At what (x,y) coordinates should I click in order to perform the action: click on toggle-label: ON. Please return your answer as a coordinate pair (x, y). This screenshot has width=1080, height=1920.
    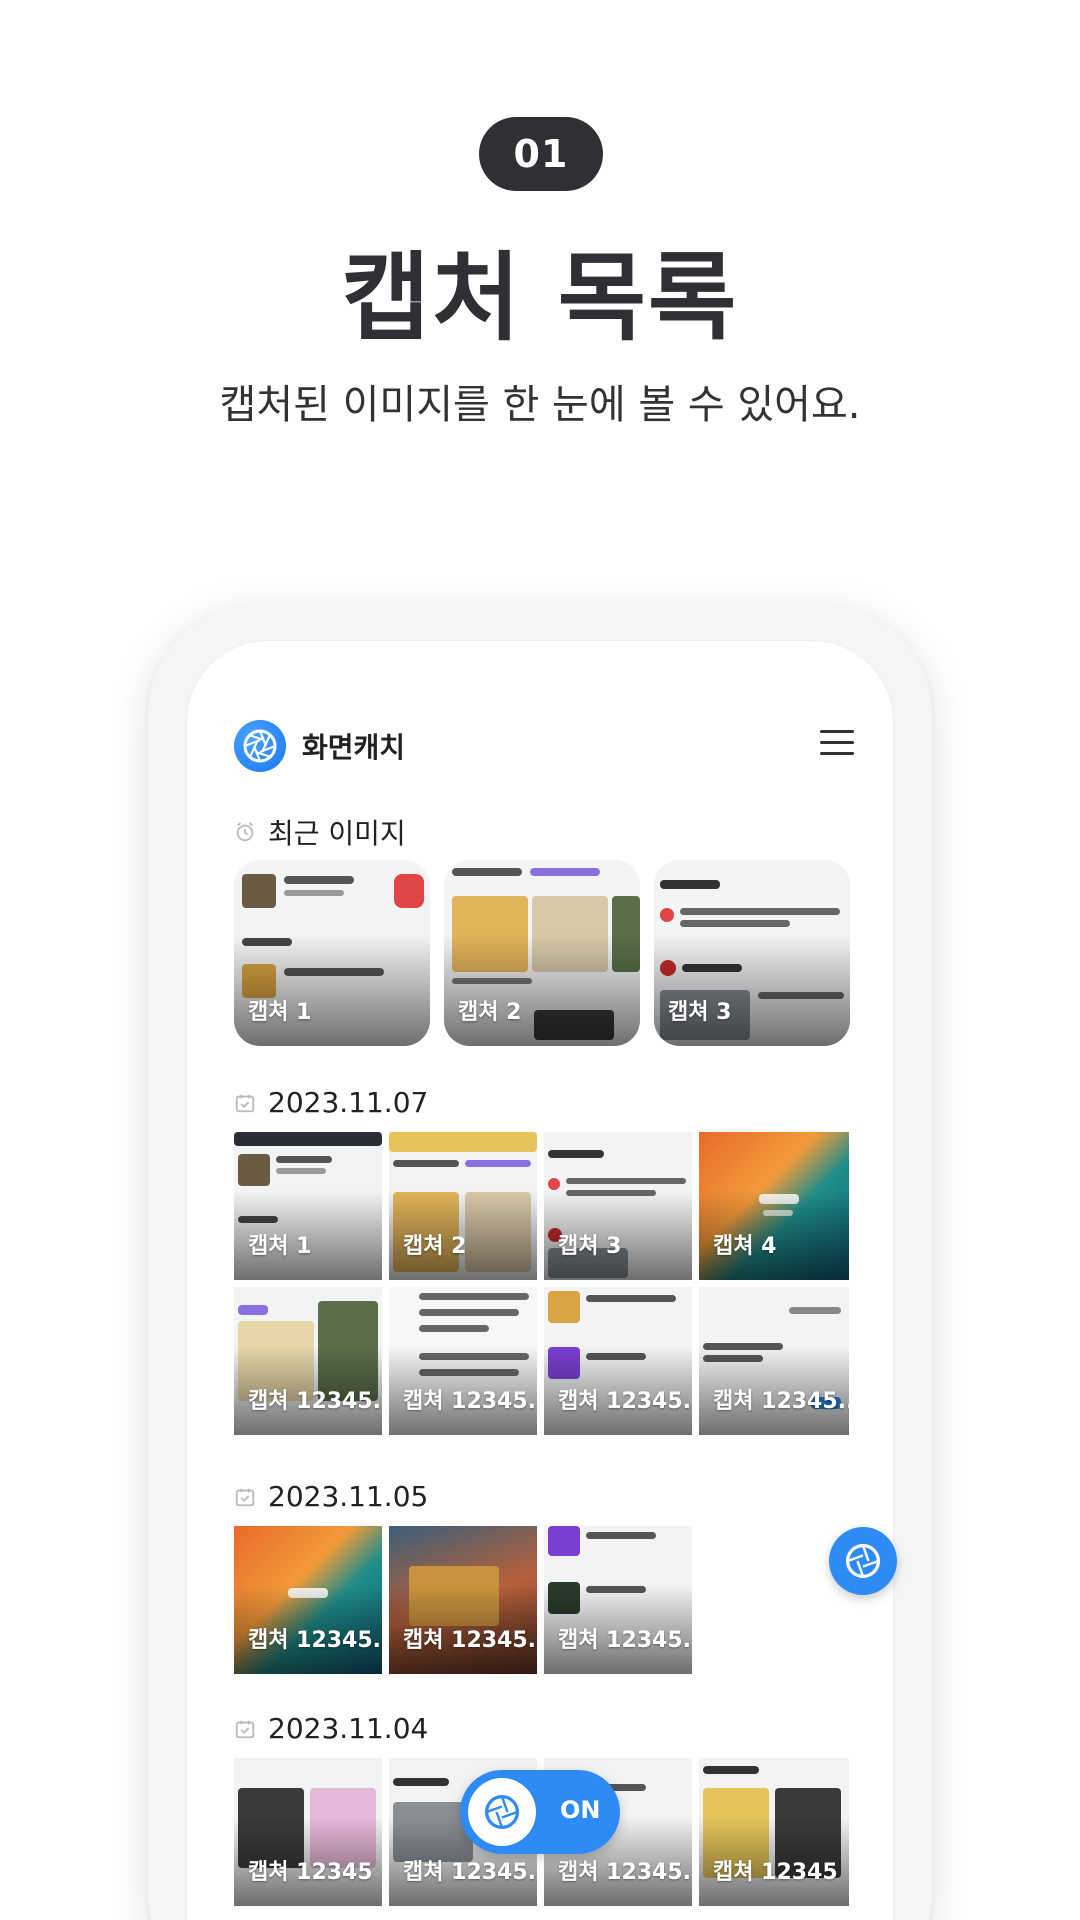
    Looking at the image, I should click on (580, 1810).